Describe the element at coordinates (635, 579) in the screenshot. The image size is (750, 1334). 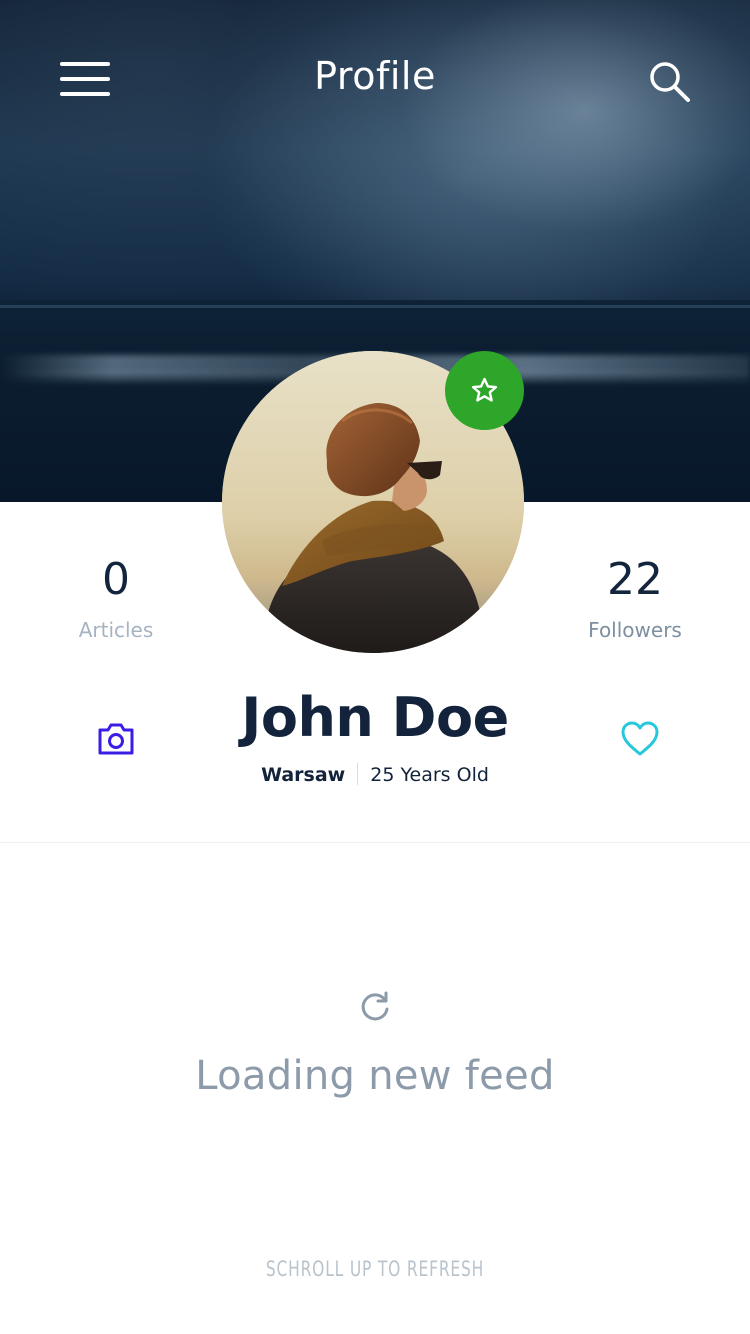
I see `followers-count: 22` at that location.